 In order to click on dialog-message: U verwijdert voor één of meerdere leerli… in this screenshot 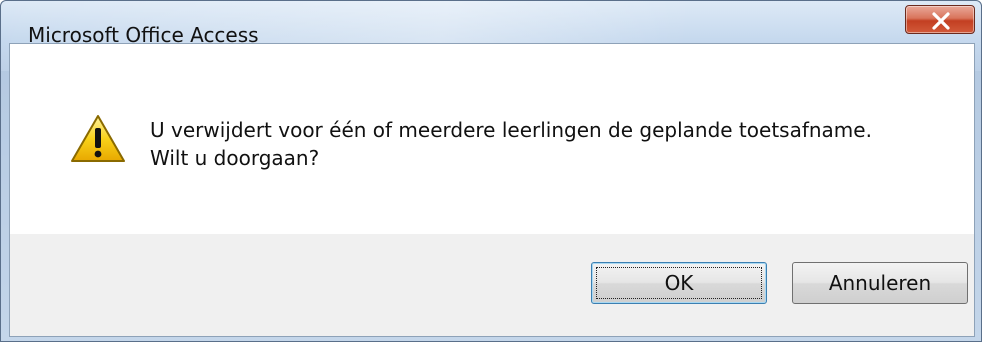, I will do `click(550, 144)`.